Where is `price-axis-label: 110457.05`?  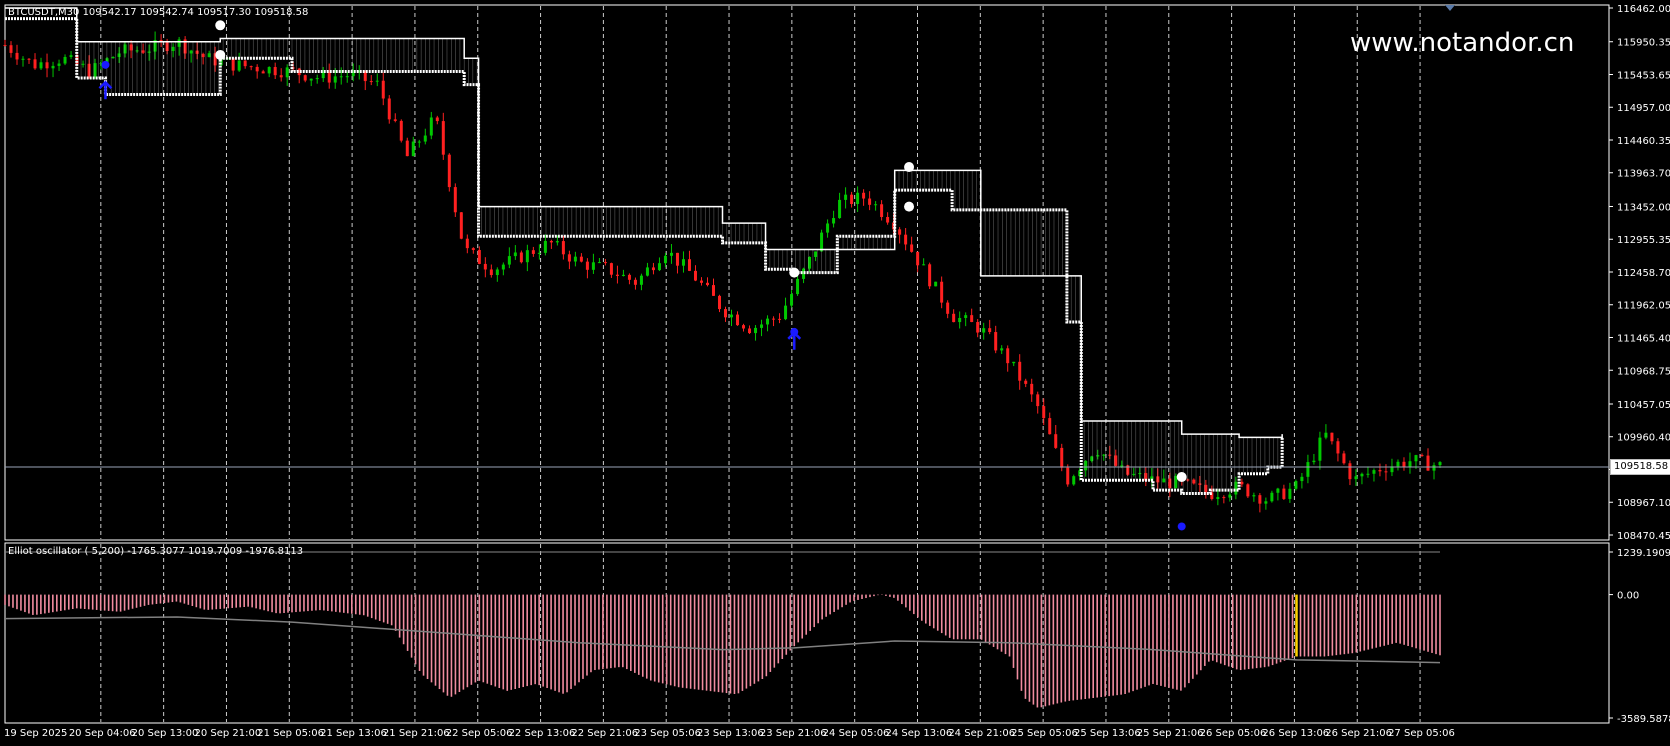
price-axis-label: 110457.05 is located at coordinates (1643, 405).